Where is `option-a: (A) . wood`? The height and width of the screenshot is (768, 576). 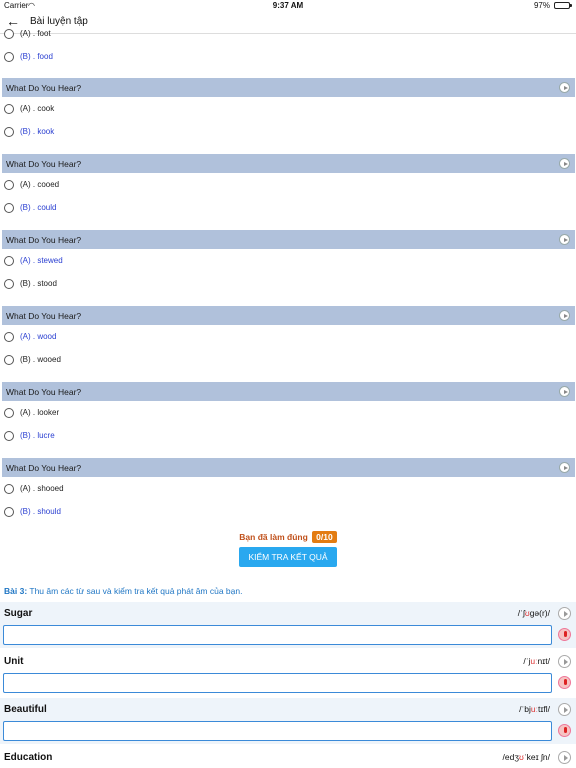 option-a: (A) . wood is located at coordinates (288, 339).